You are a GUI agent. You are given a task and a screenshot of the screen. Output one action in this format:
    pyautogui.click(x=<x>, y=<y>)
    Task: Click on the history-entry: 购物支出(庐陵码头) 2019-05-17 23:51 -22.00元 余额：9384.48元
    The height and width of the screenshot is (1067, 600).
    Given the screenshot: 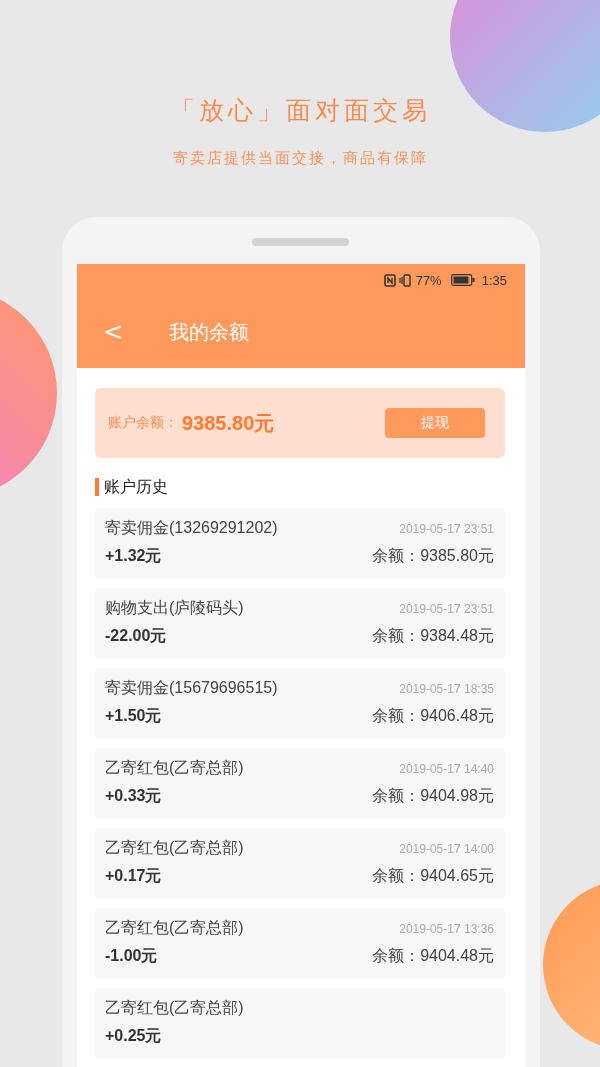 What is the action you would take?
    pyautogui.click(x=300, y=623)
    